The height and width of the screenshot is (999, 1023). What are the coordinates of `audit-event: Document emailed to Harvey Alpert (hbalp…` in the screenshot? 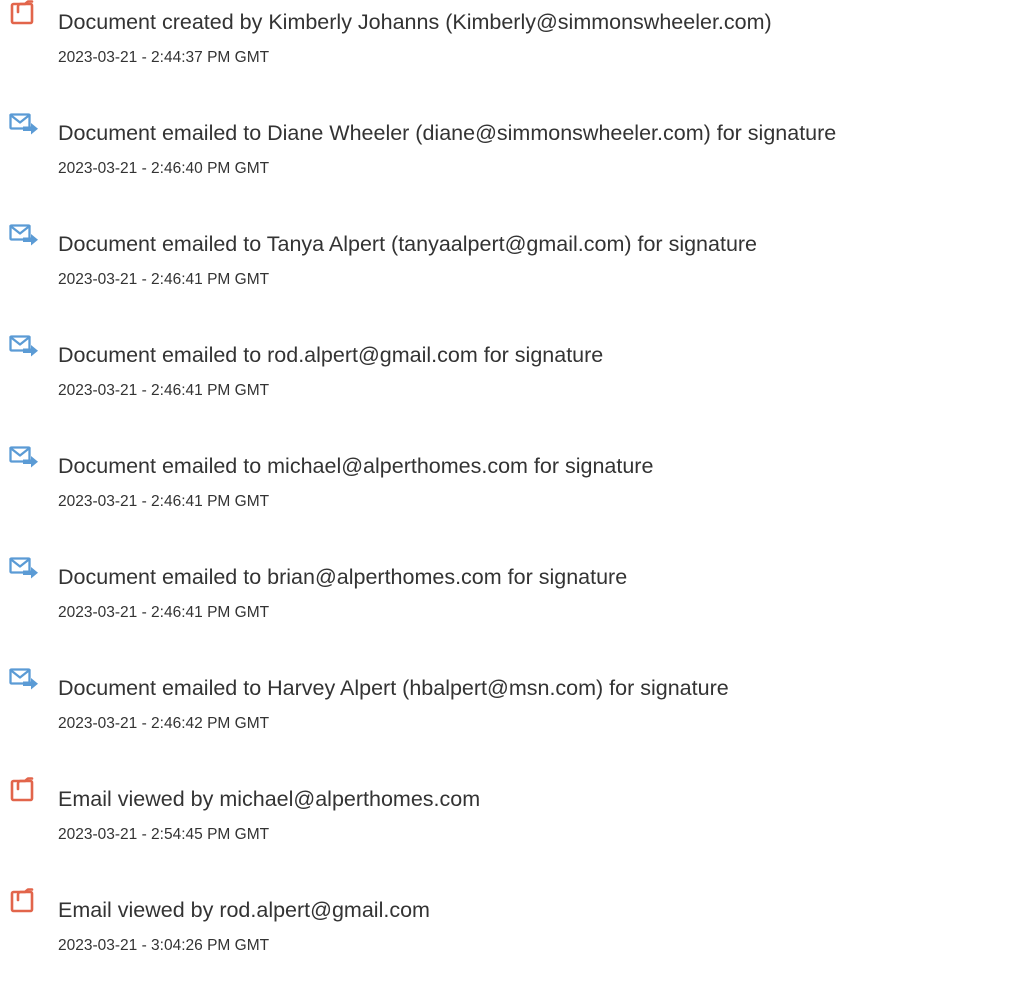 It's located at (511, 721).